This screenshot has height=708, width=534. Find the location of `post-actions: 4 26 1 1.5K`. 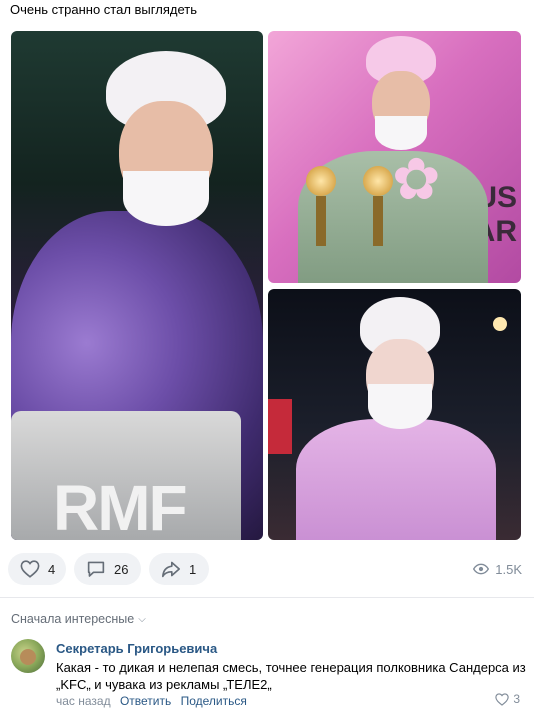

post-actions: 4 26 1 1.5K is located at coordinates (267, 569).